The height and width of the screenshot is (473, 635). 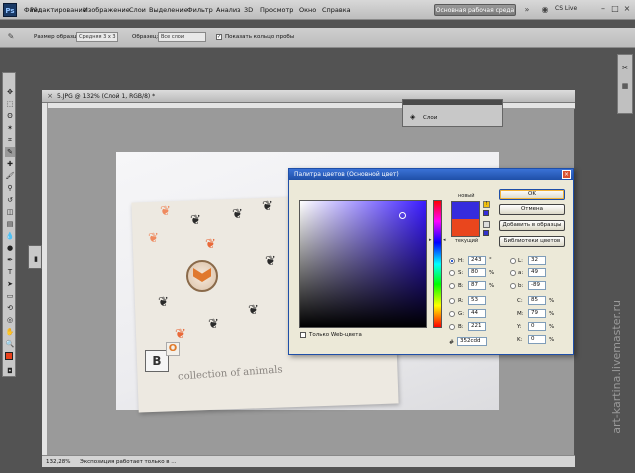 What do you see at coordinates (10, 260) in the screenshot?
I see `pen-tool-icon: ✒` at bounding box center [10, 260].